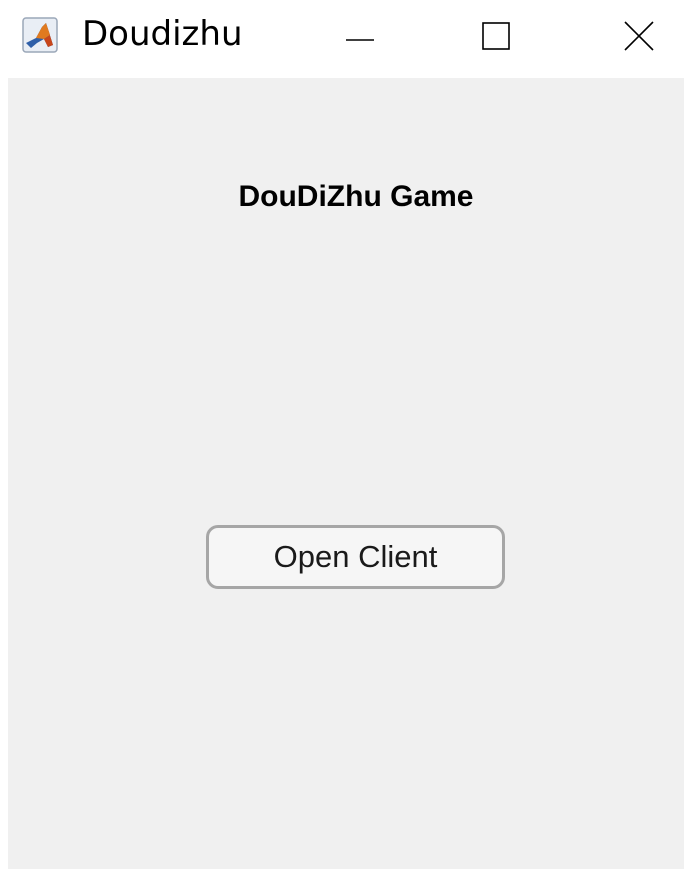 The height and width of the screenshot is (869, 684). Describe the element at coordinates (355, 557) in the screenshot. I see `open-client-button: Open Client` at that location.